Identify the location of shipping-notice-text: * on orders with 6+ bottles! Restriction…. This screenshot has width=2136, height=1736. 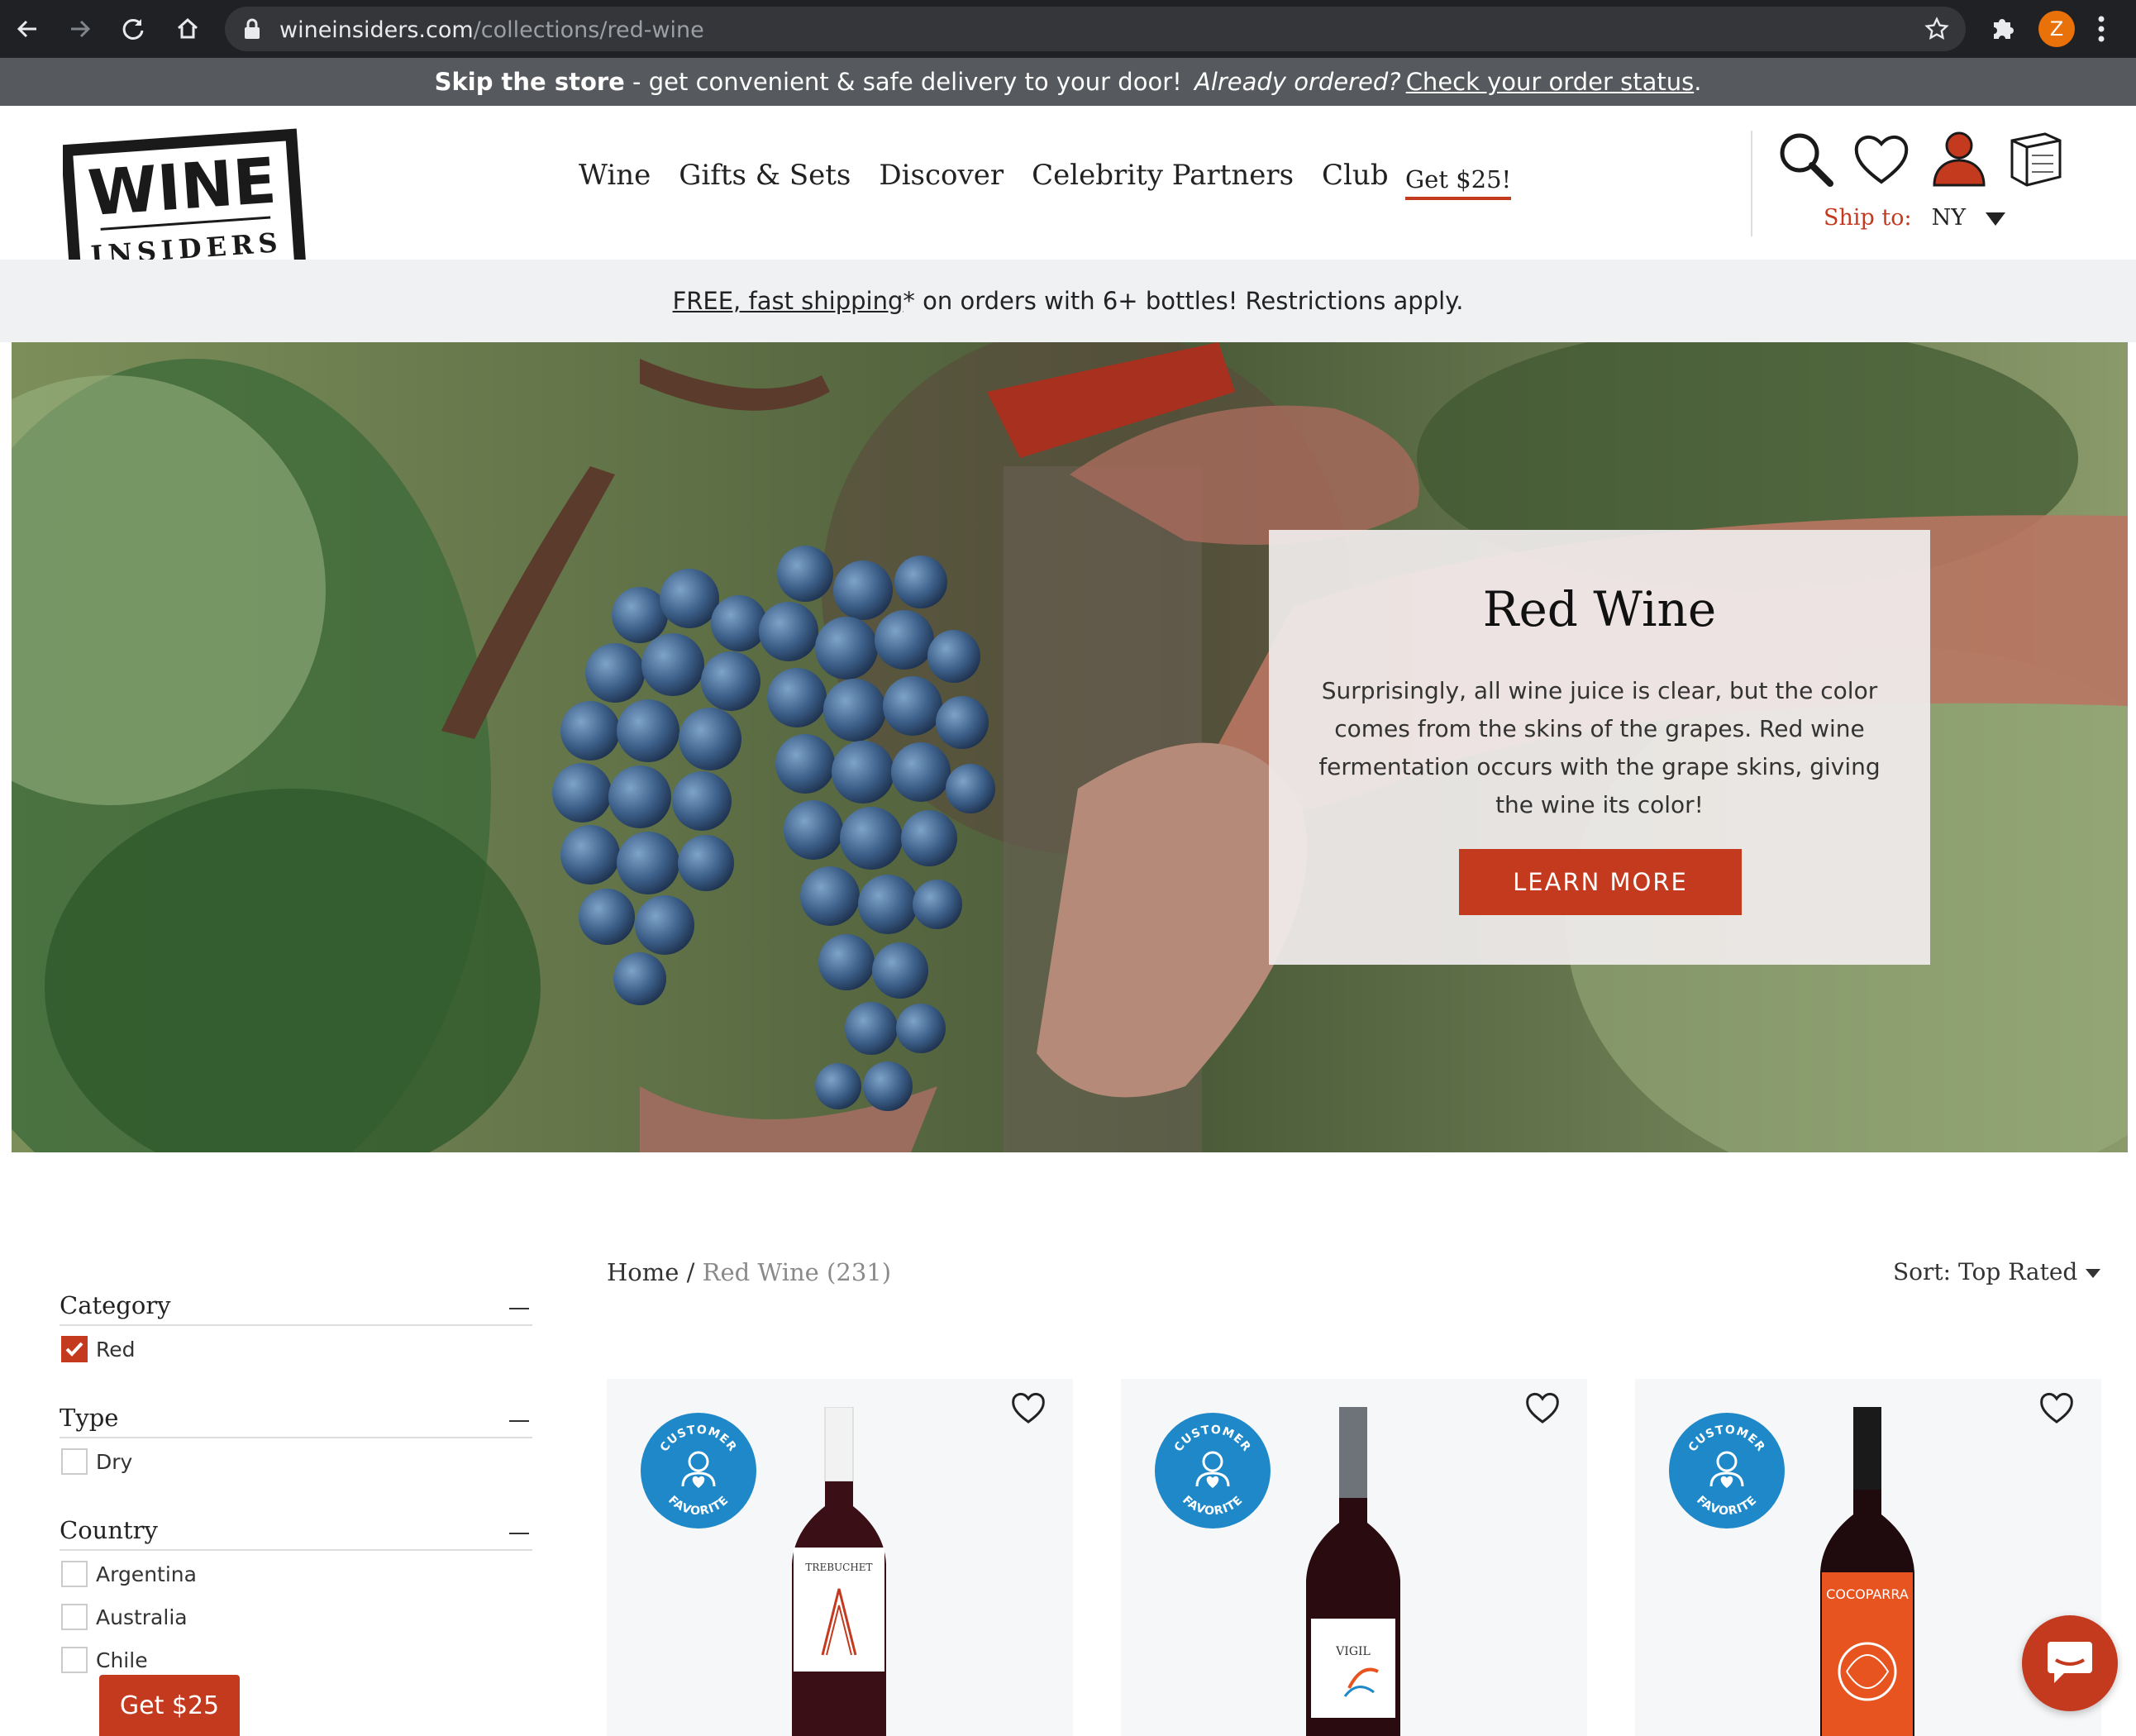
(1183, 301).